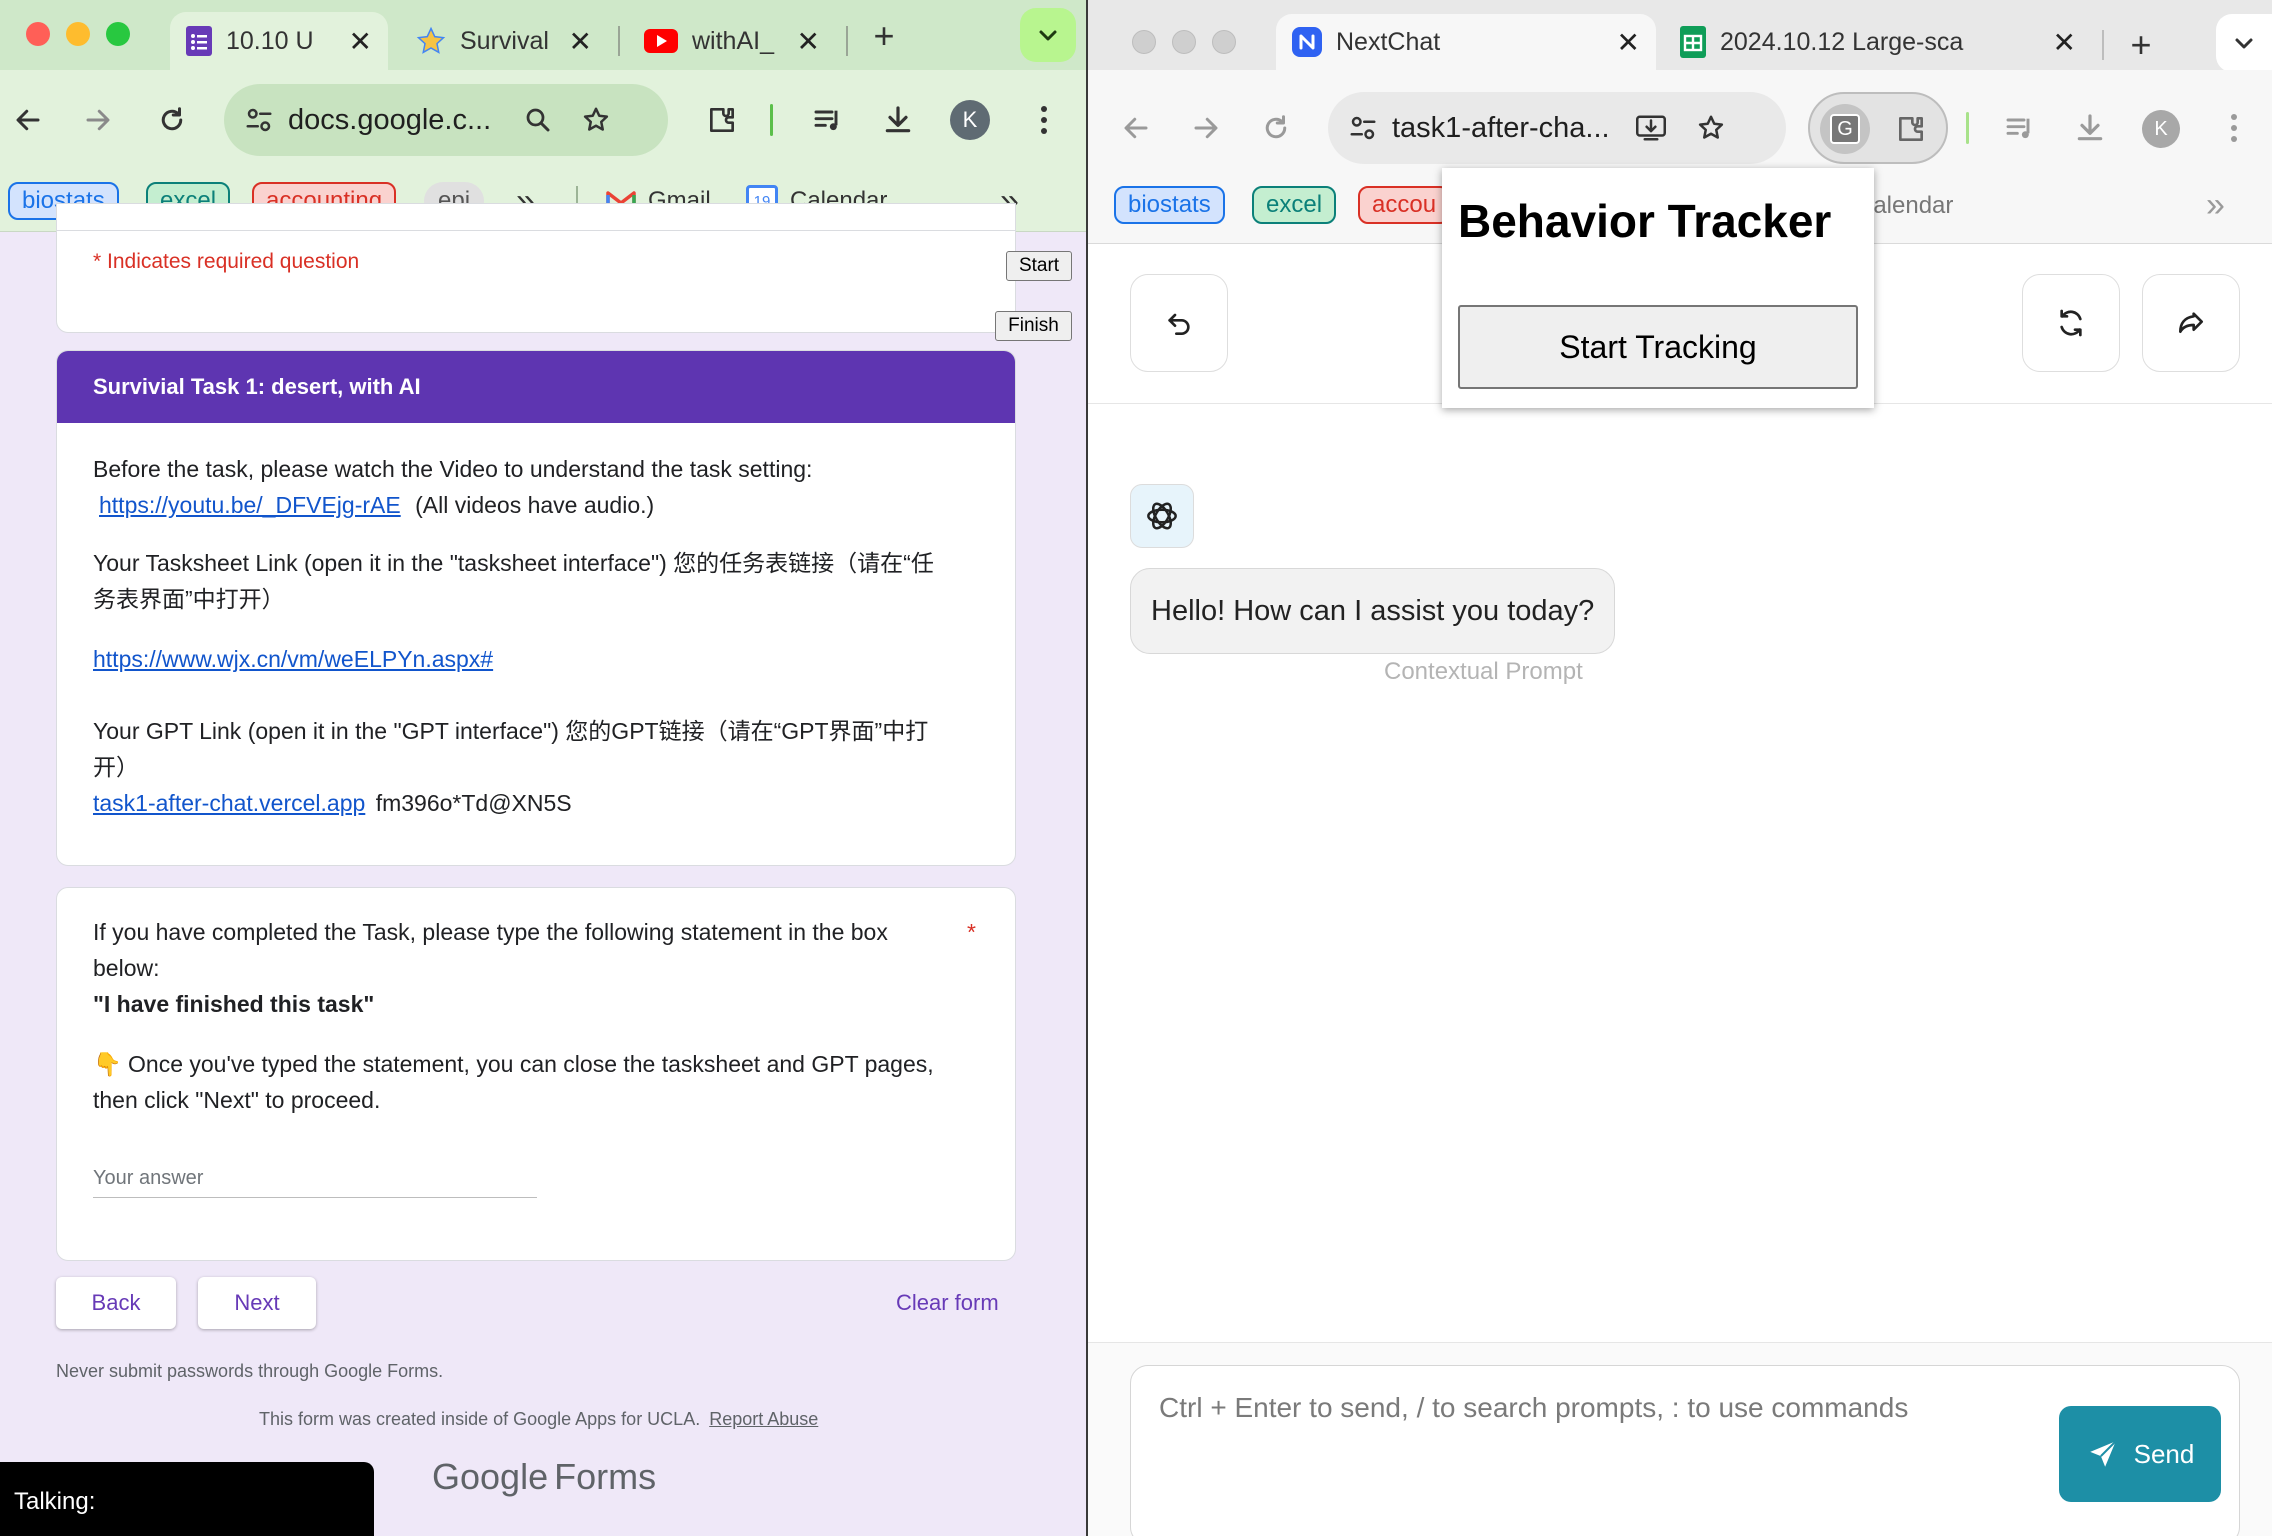 This screenshot has height=1536, width=2272. Describe the element at coordinates (771, 120) in the screenshot. I see `toolbar-divider` at that location.